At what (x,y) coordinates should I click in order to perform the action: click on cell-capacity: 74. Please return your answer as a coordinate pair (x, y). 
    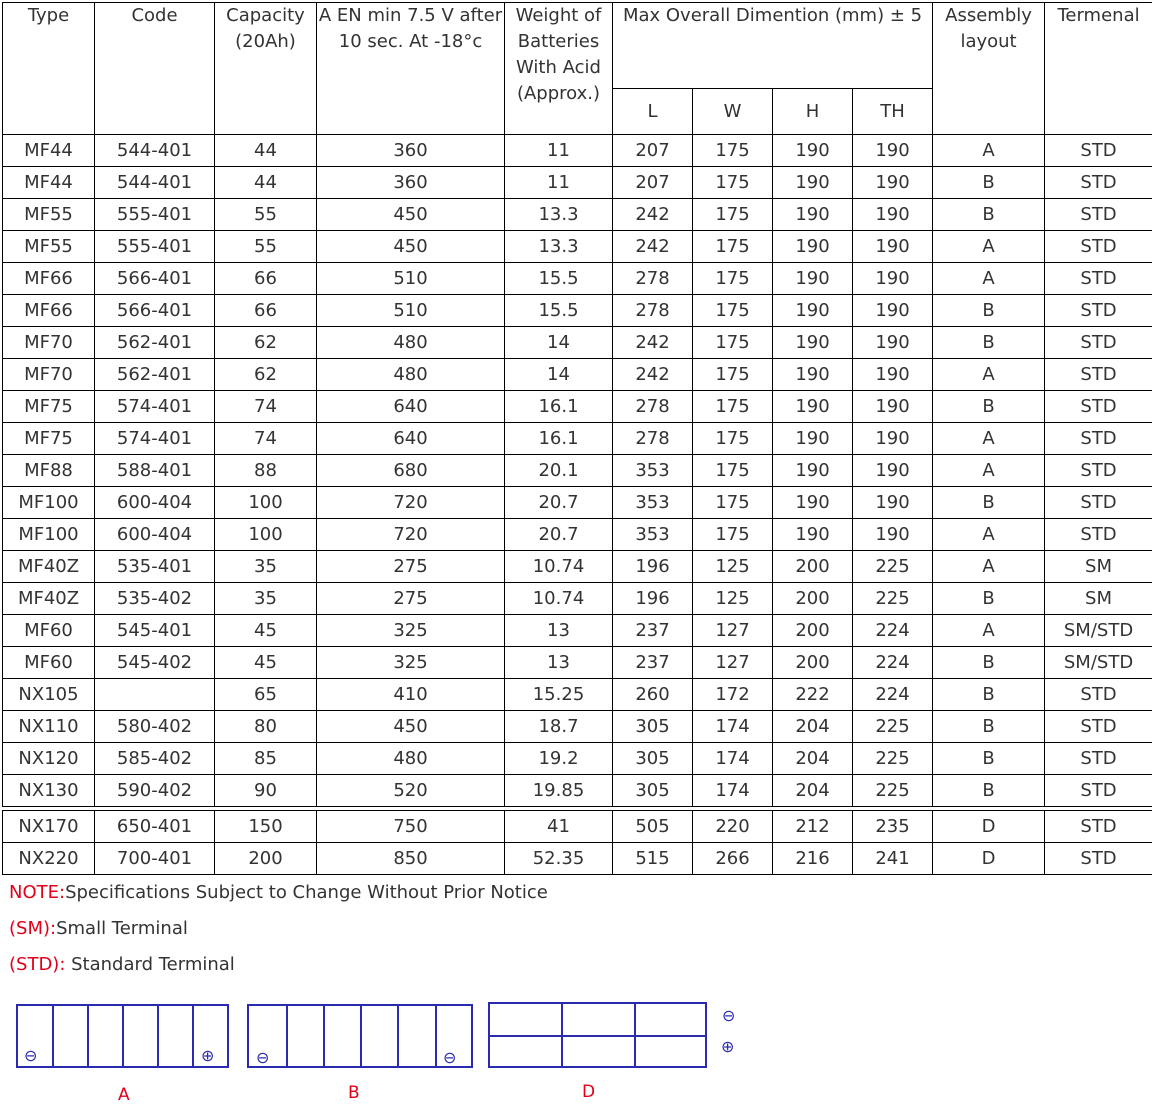
    Looking at the image, I should click on (265, 438).